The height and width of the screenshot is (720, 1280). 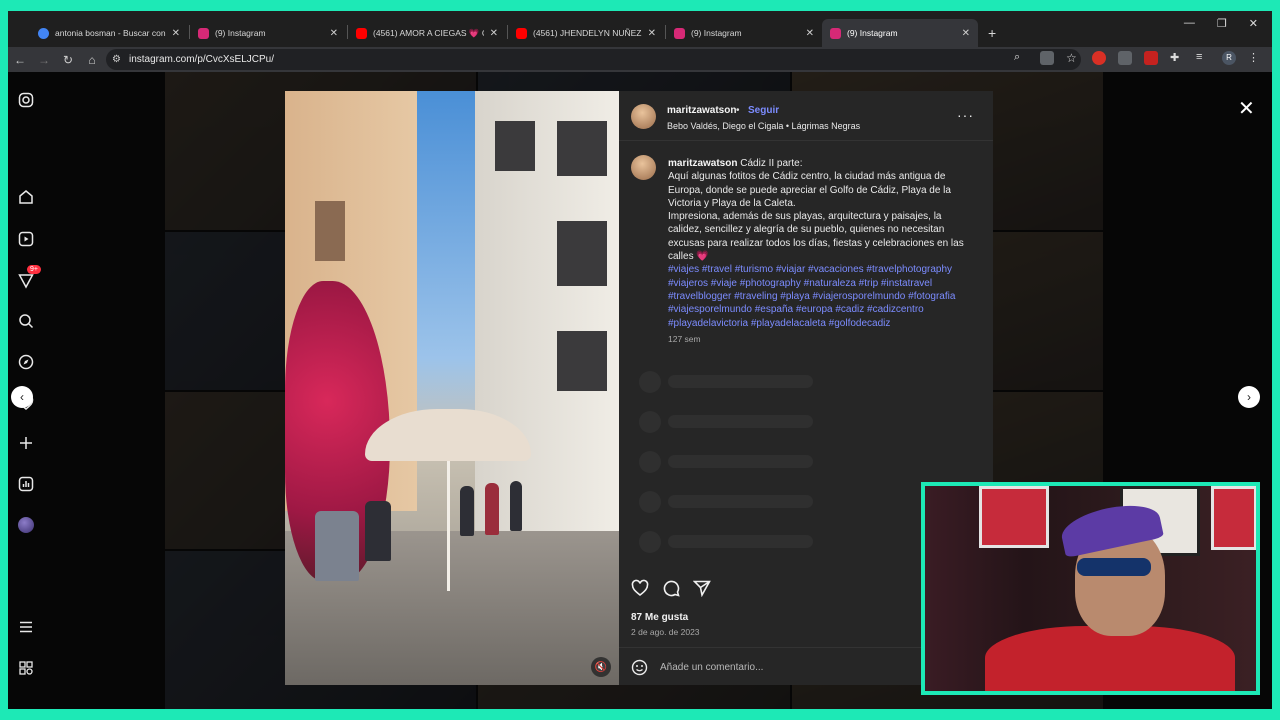 I want to click on caption-username: maritzawatson, so click(x=702, y=163).